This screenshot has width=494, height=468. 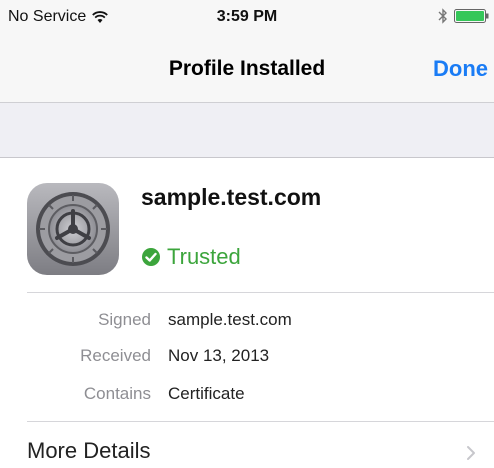 I want to click on chevron-right-icon, so click(x=471, y=453).